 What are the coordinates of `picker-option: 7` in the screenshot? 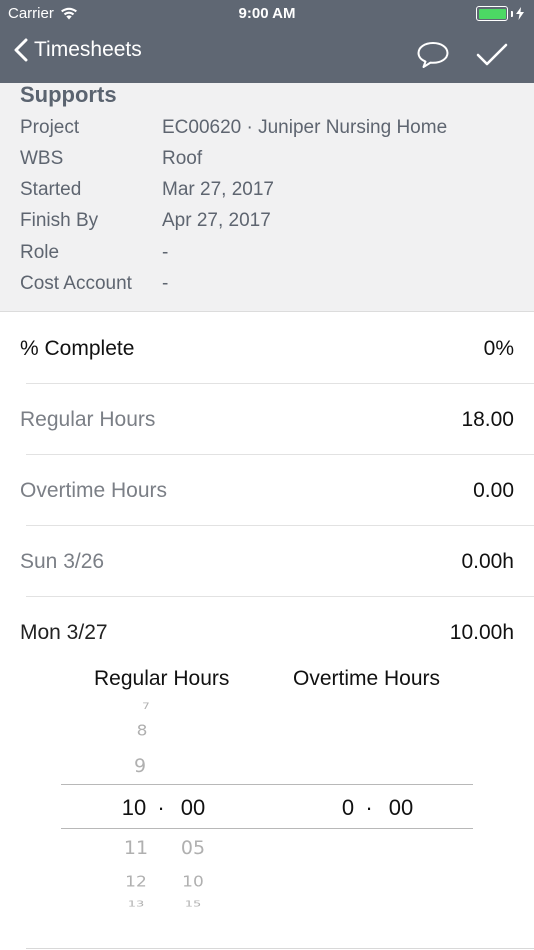 It's located at (146, 706).